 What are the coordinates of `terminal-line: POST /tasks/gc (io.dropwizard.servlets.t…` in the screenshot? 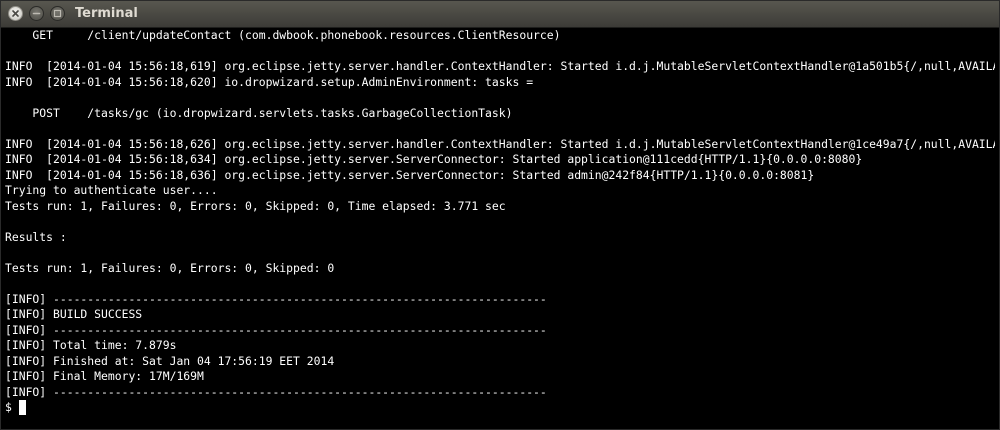 It's located at (259, 112).